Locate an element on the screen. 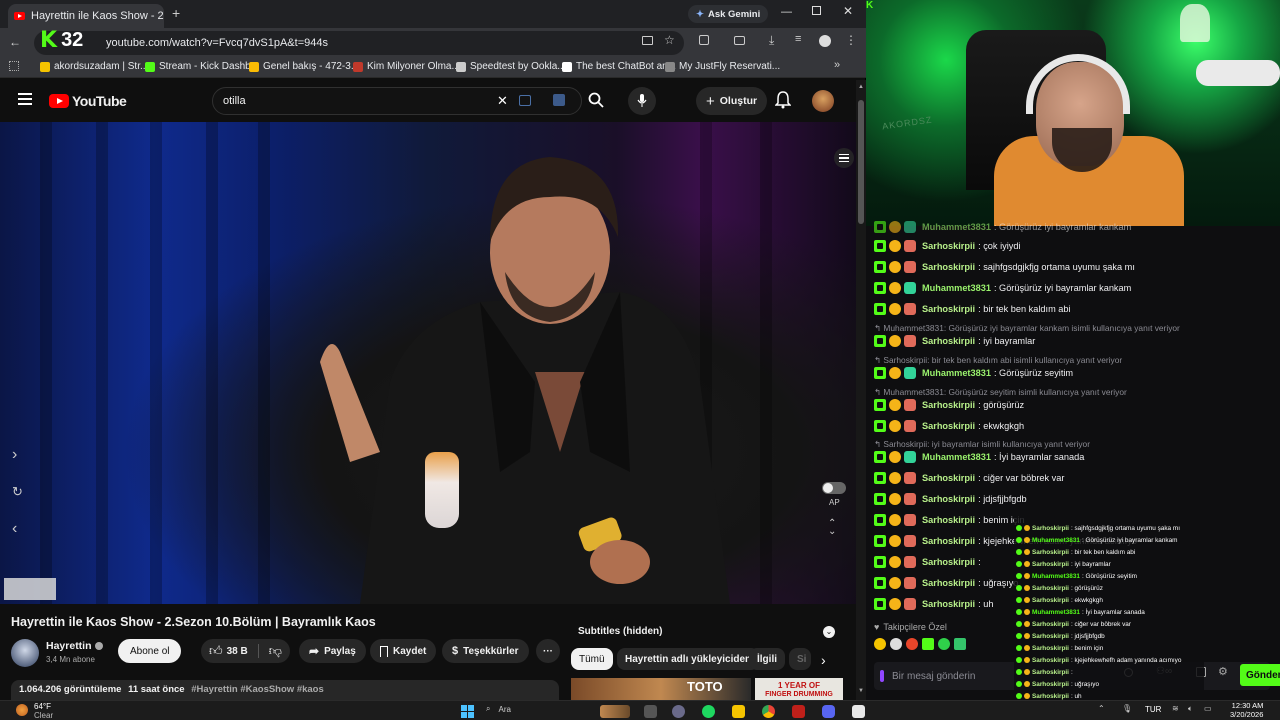 This screenshot has height=720, width=1280. weather-widget: 64°F Clear is located at coordinates (43, 711).